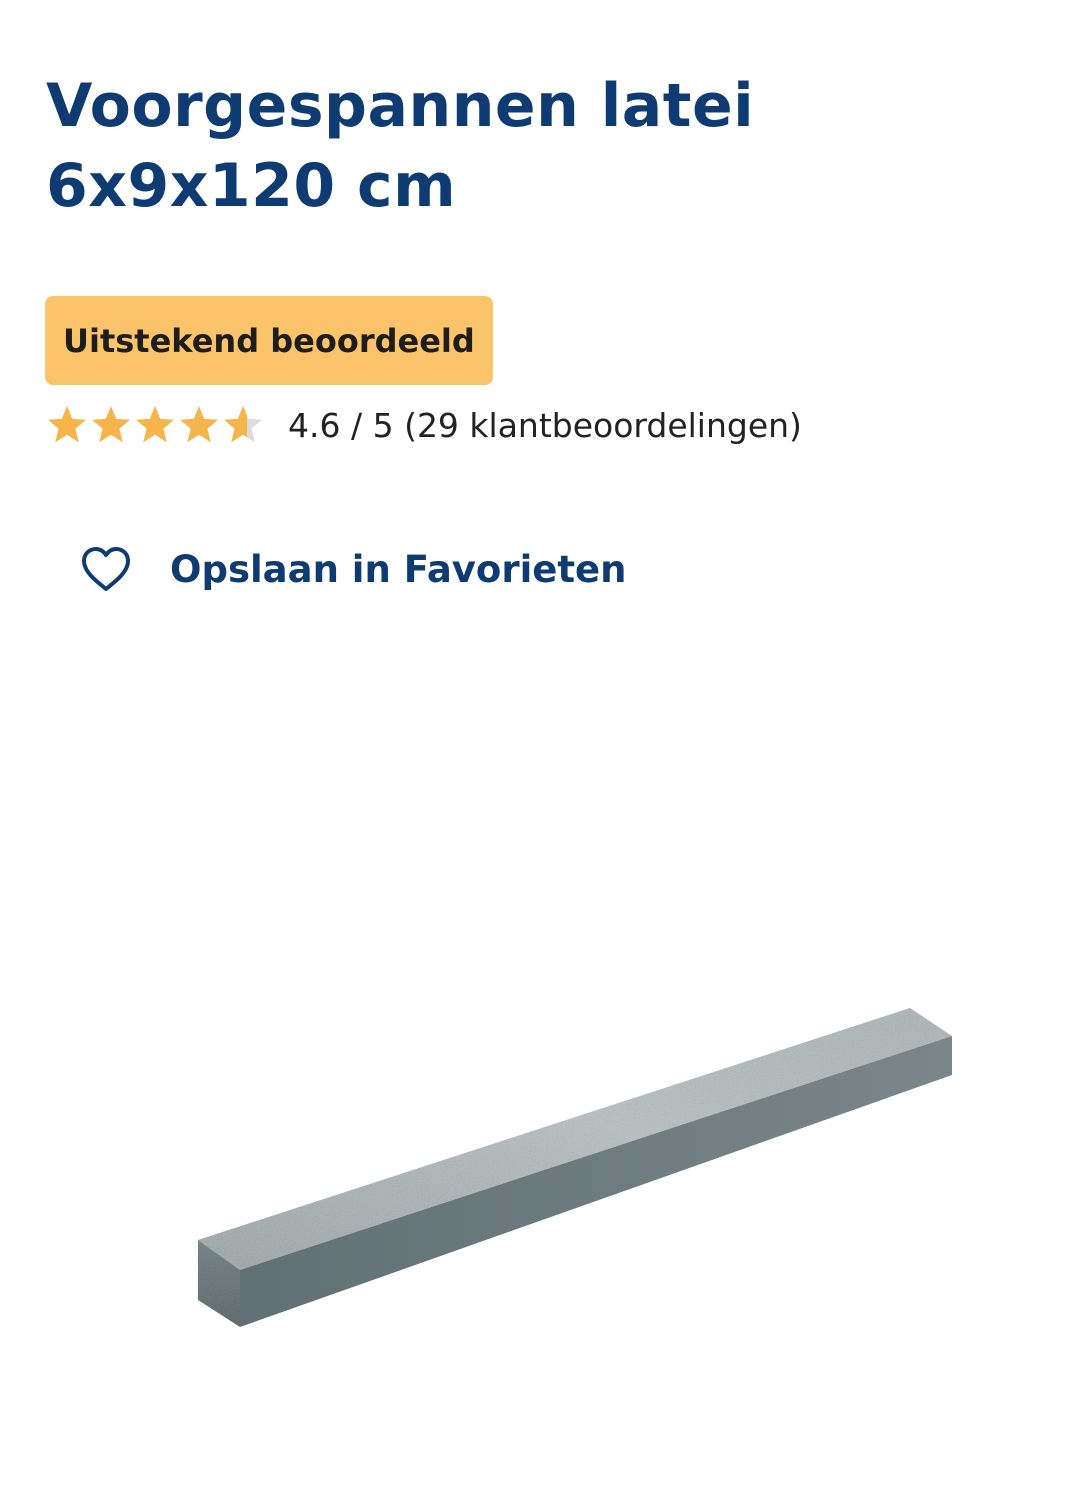 The image size is (1071, 1486). I want to click on rating-text: 4.6 / 5 (29 klantbeoordelingen), so click(545, 425).